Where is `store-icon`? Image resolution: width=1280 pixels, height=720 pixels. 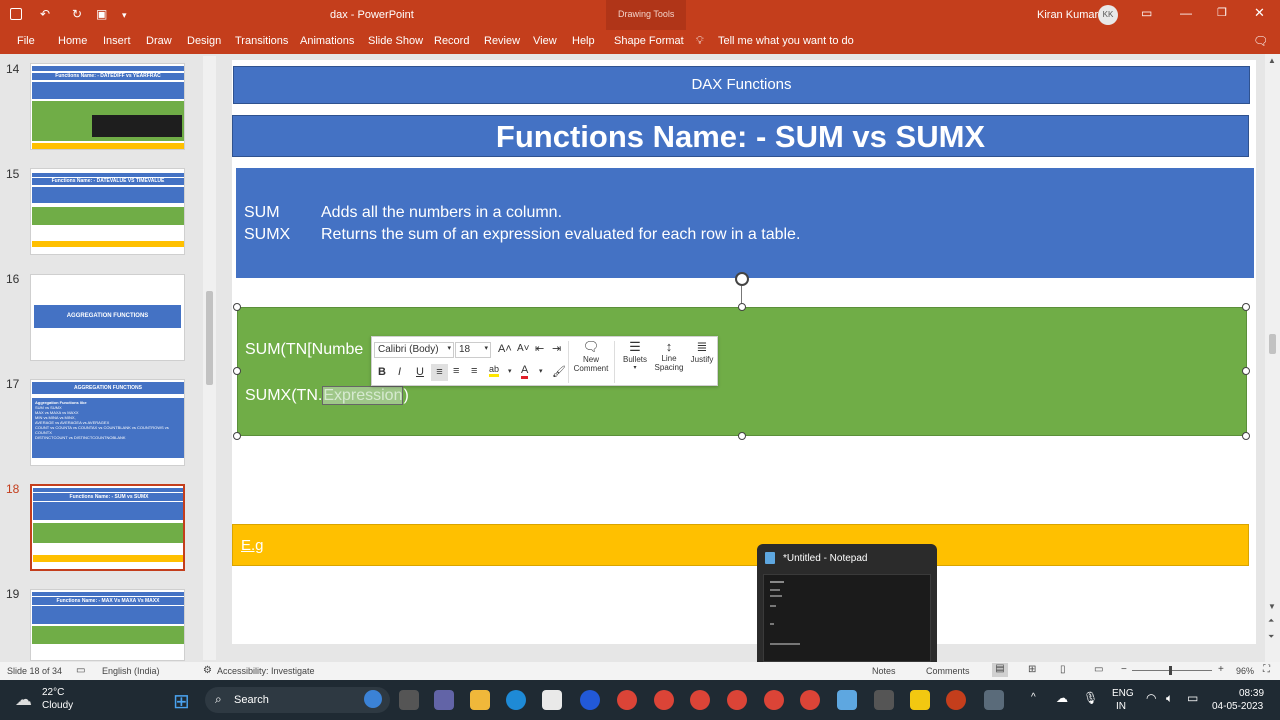 store-icon is located at coordinates (552, 700).